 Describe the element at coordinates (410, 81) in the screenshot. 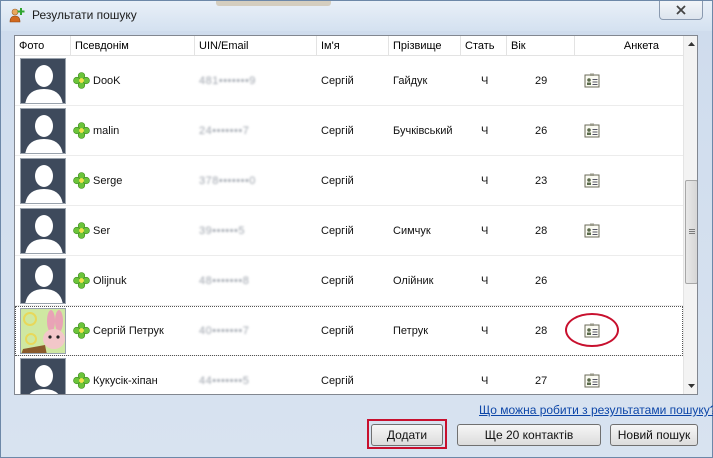

I see `last-name-cell: Гайдук` at that location.